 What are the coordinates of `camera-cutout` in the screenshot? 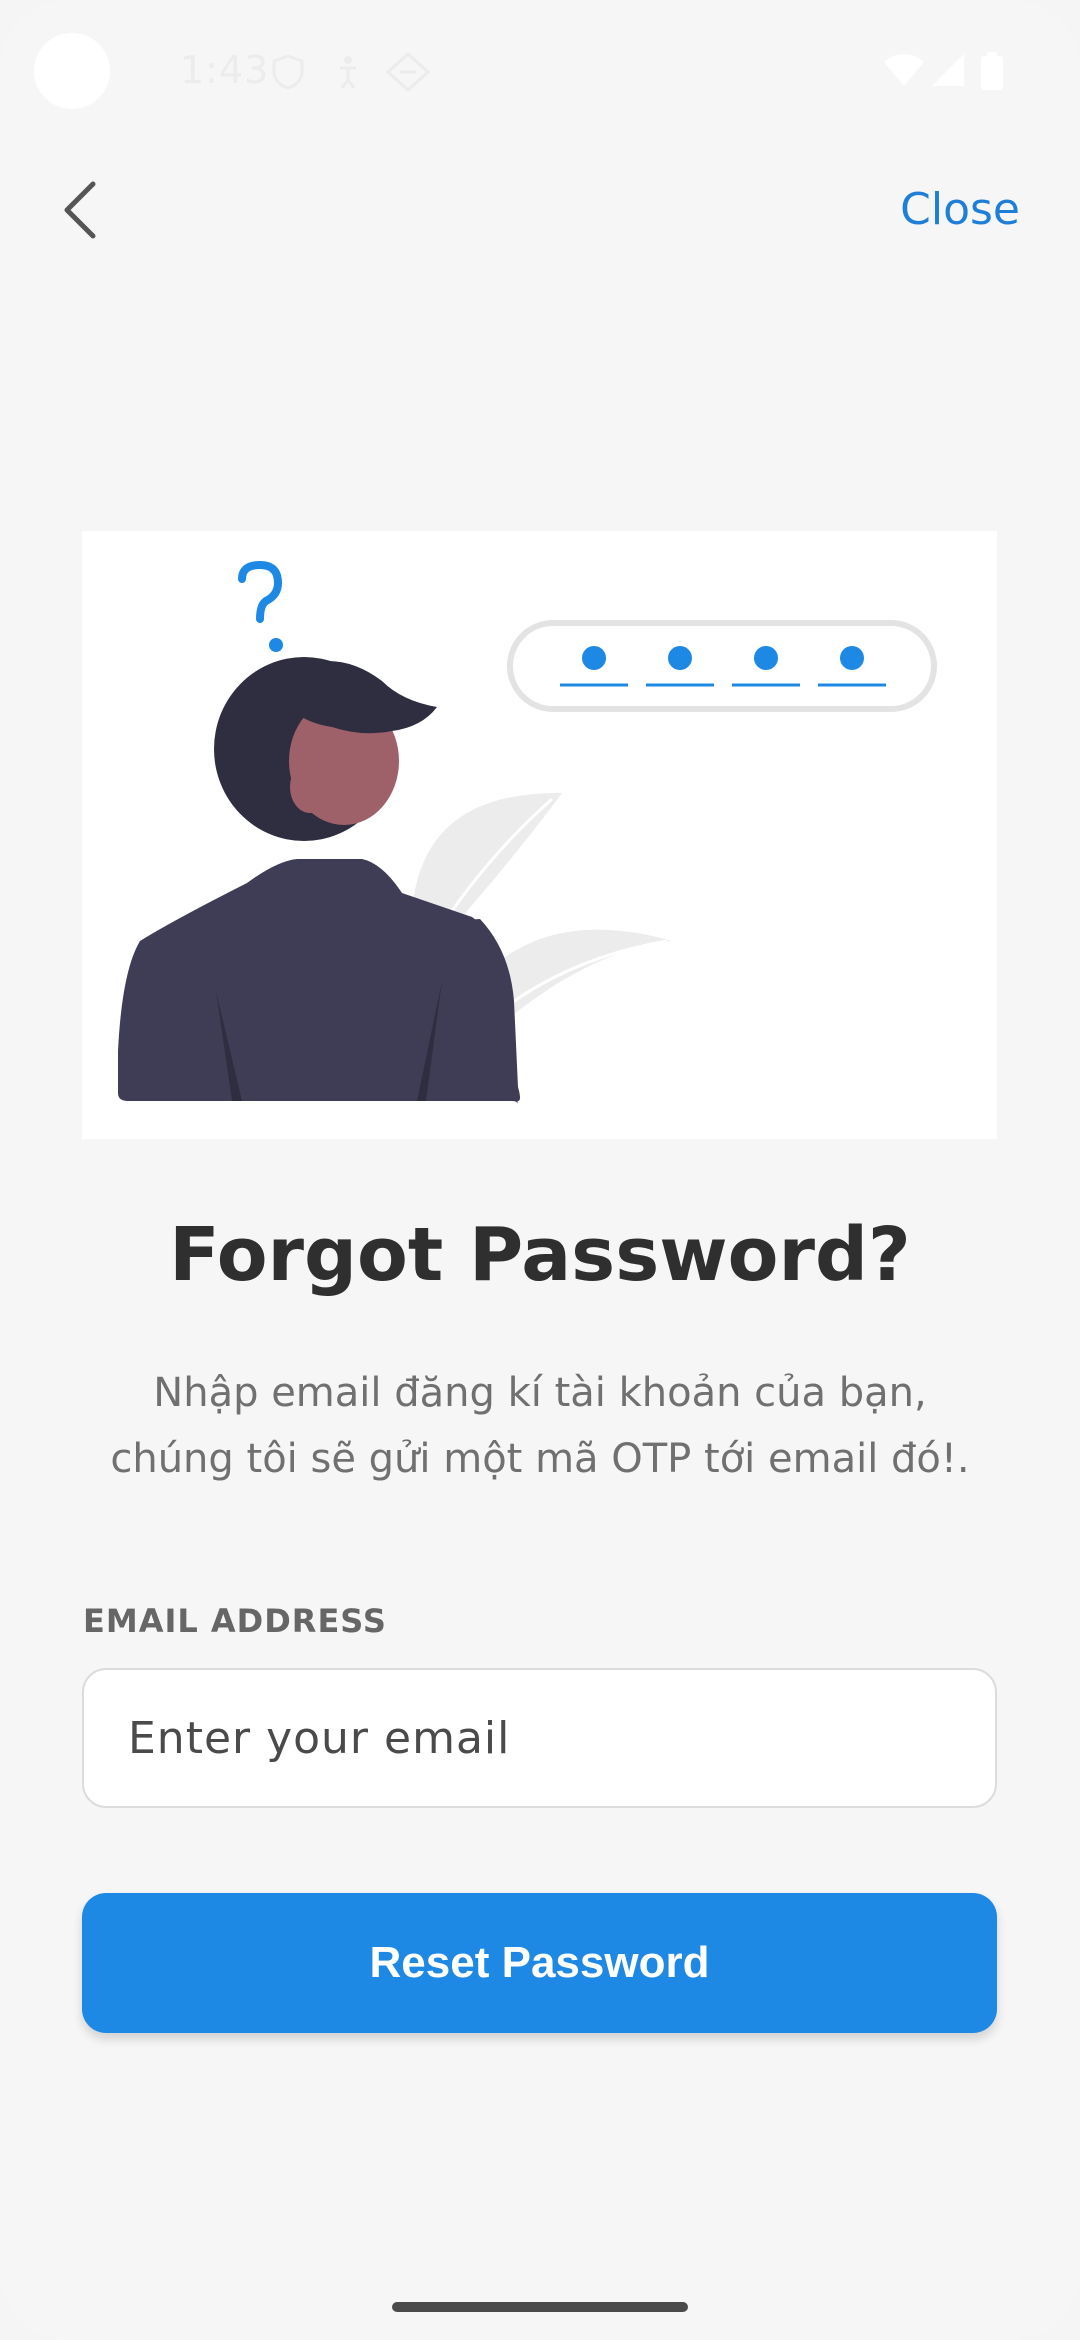 It's located at (72, 71).